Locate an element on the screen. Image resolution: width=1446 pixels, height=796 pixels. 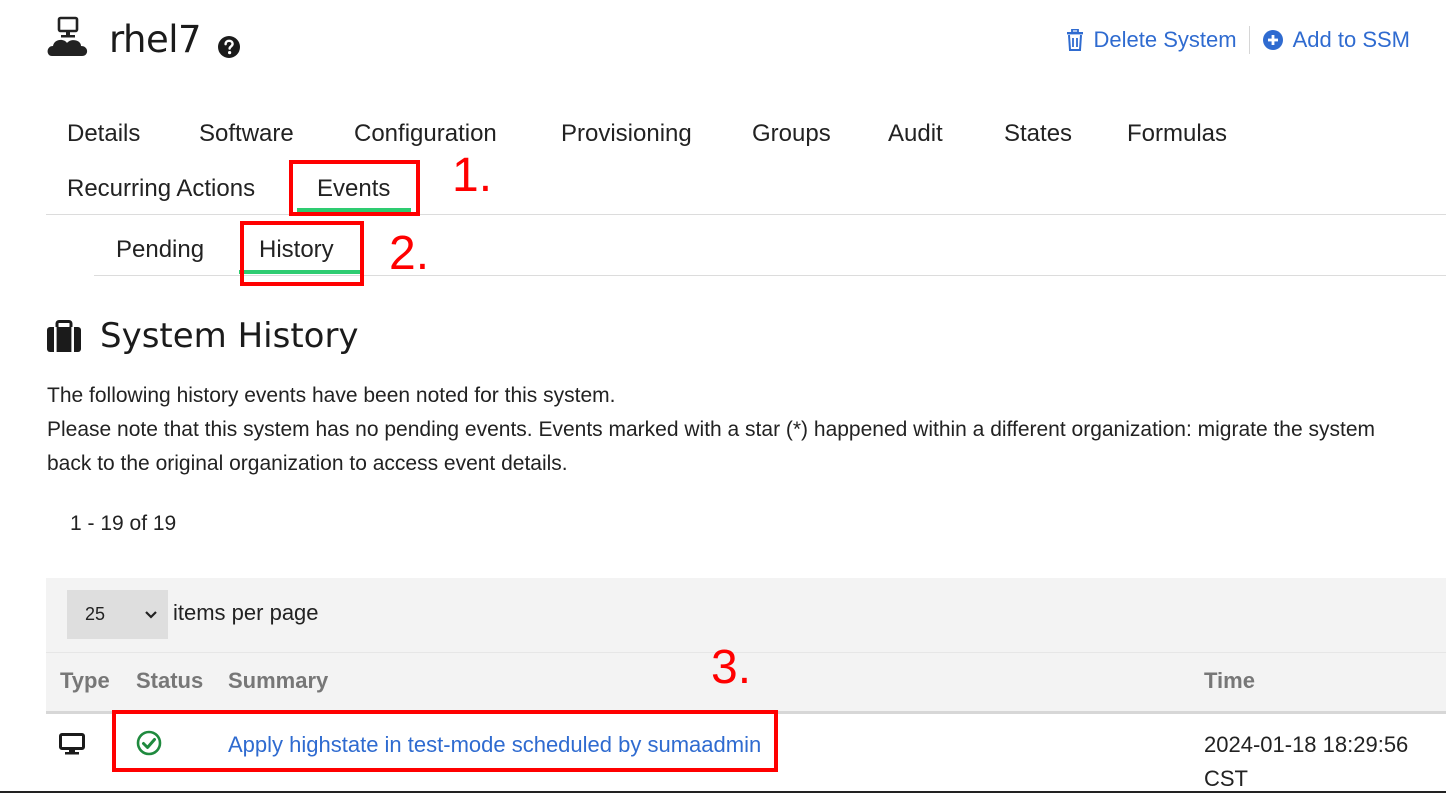
tab-recurring-actions: Recurring Actions is located at coordinates (161, 189).